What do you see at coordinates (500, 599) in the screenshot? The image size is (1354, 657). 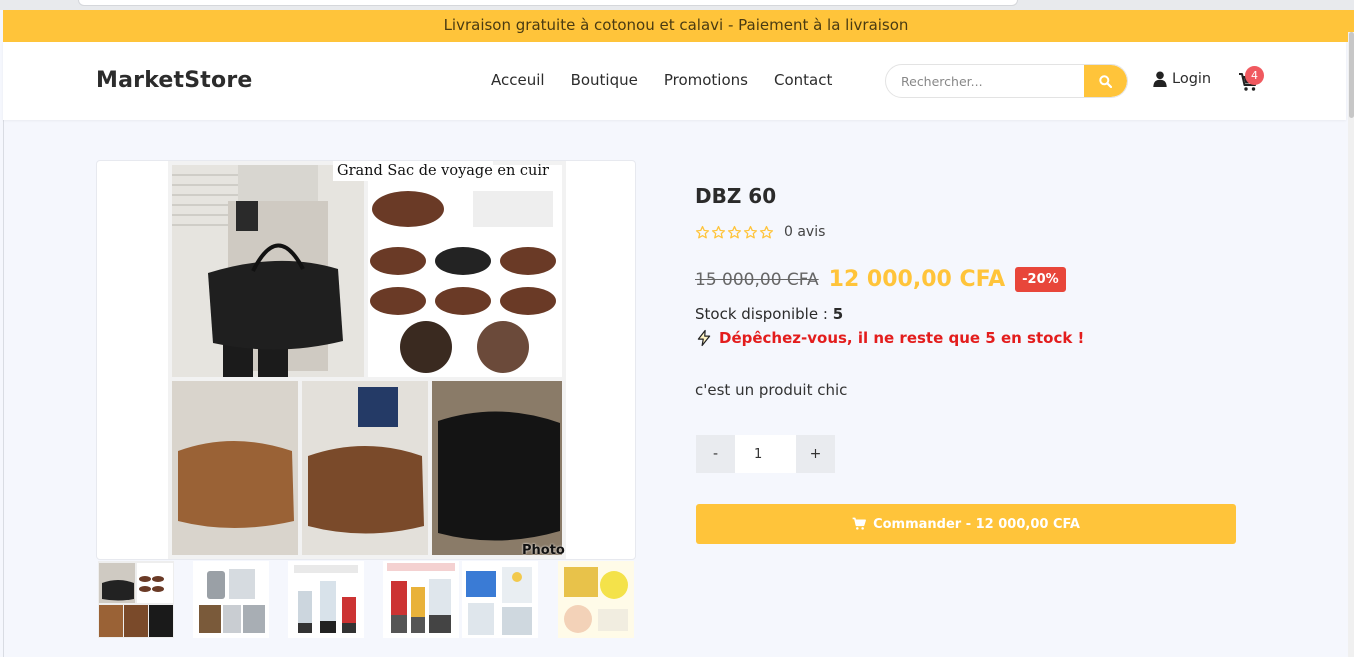 I see `thumbnail-blender-white` at bounding box center [500, 599].